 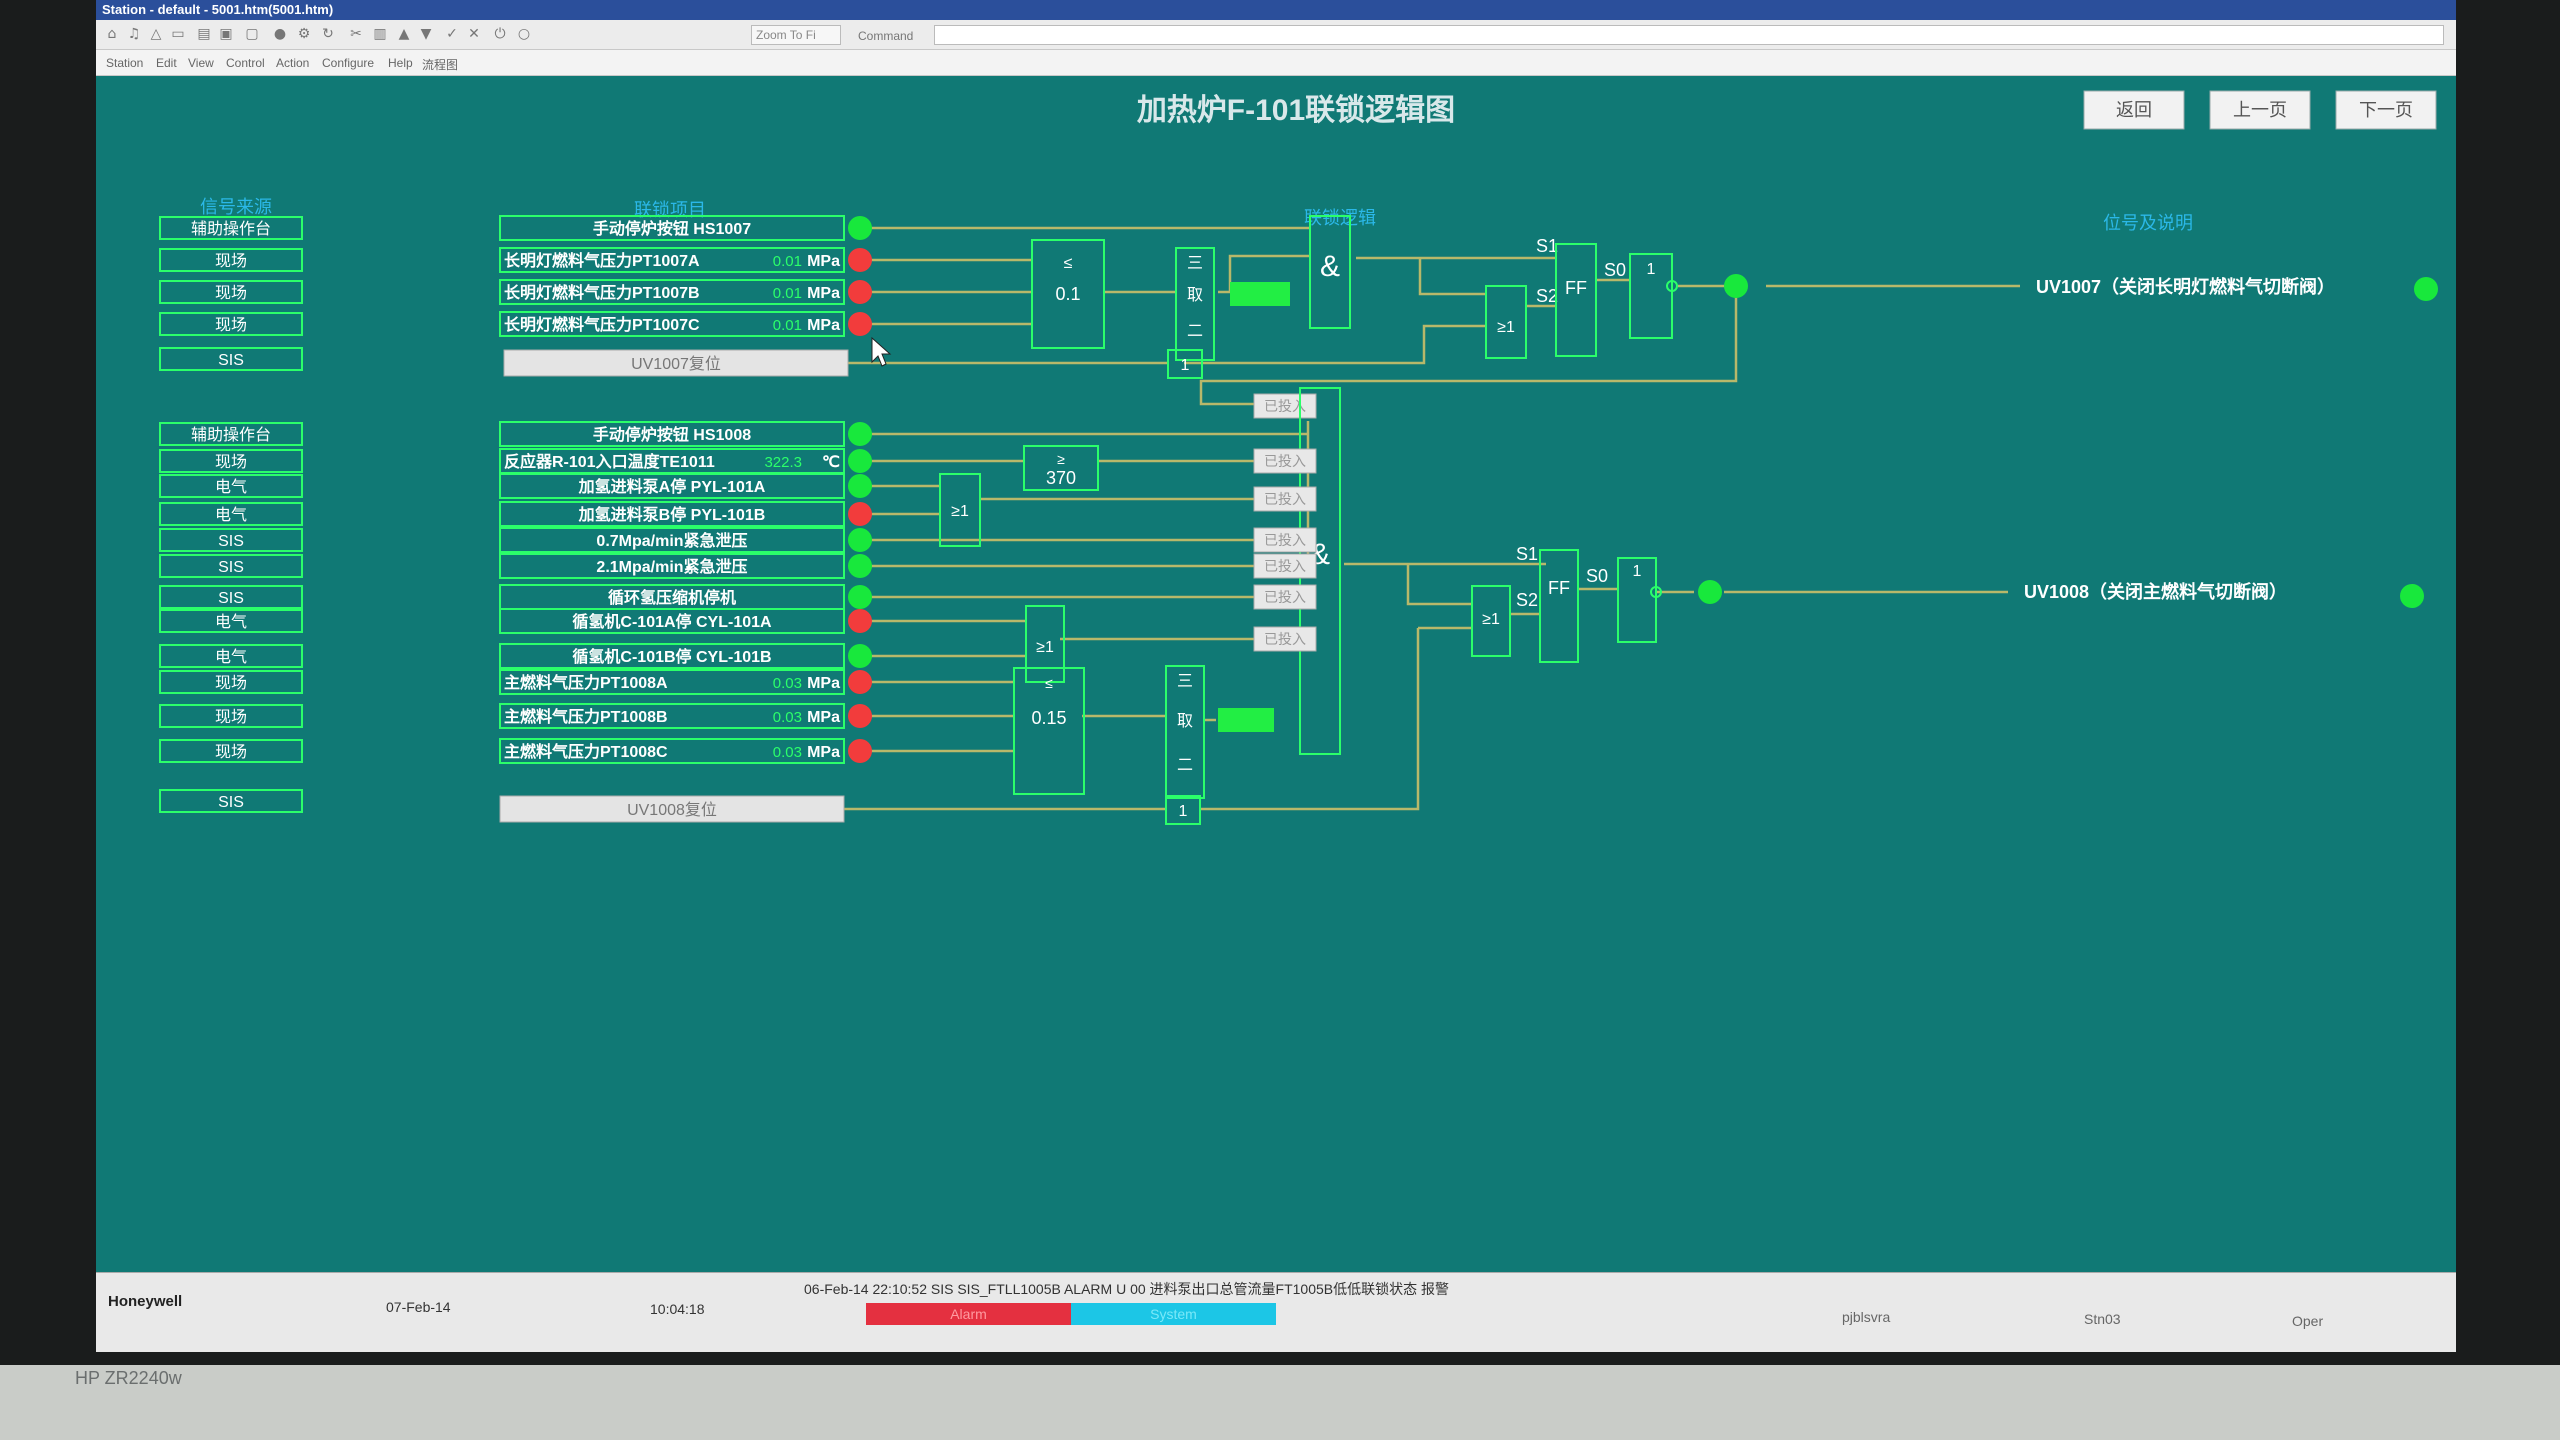 What do you see at coordinates (204, 34) in the screenshot?
I see `page-icon: ▤` at bounding box center [204, 34].